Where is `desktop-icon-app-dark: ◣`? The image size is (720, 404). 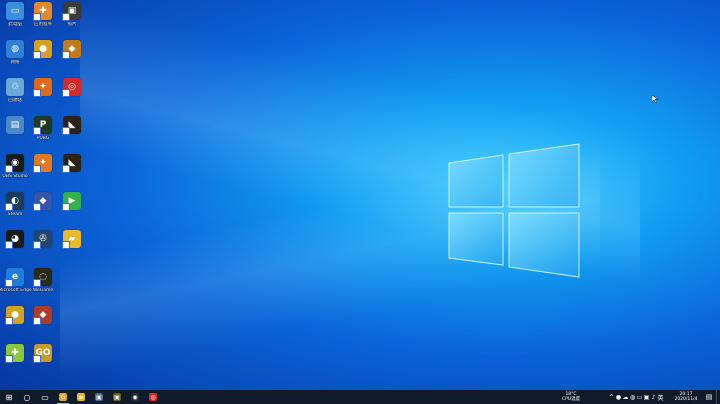 desktop-icon-app-dark: ◣ is located at coordinates (72, 134).